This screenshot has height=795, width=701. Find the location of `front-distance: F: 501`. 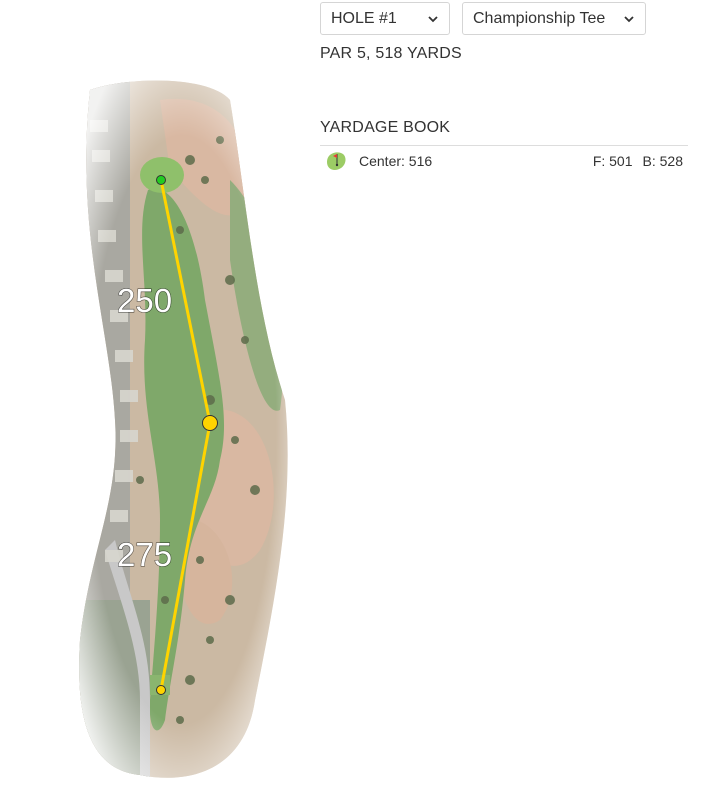

front-distance: F: 501 is located at coordinates (612, 161).